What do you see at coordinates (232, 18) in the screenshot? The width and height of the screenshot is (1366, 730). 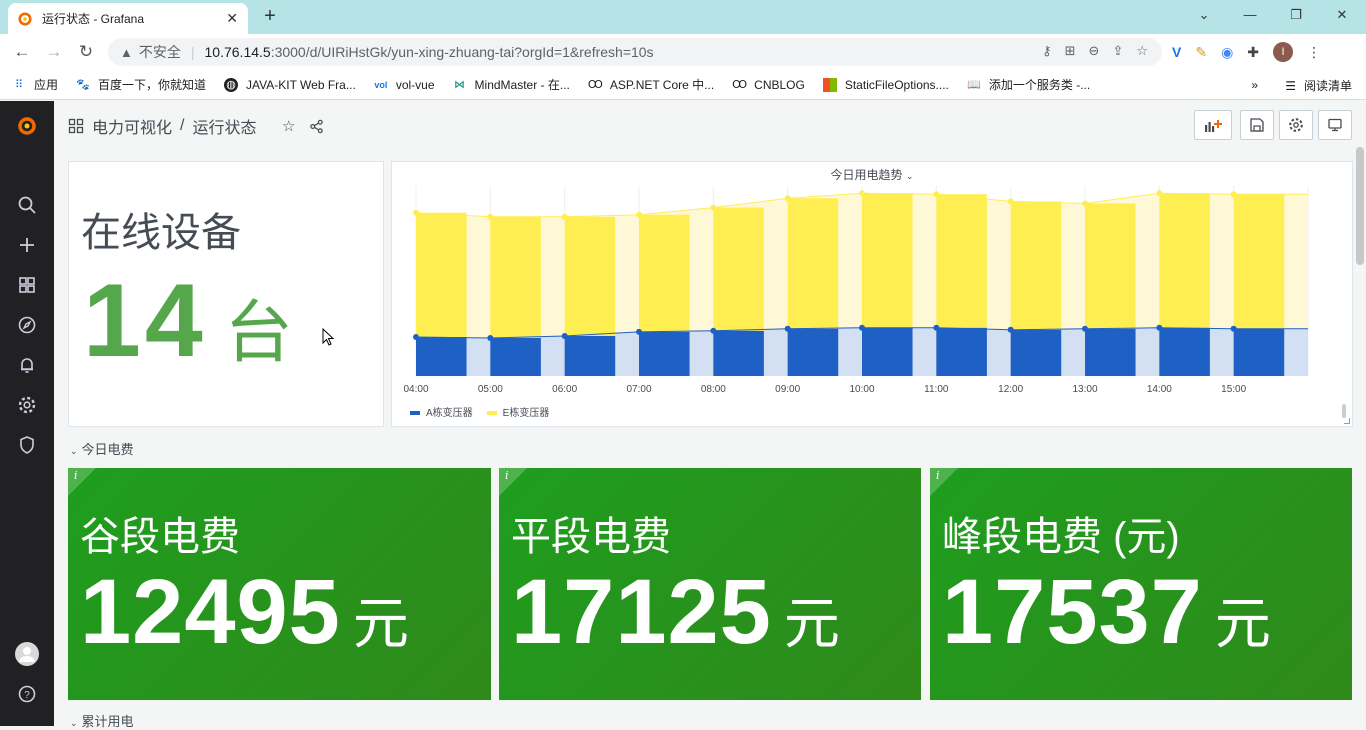 I see `close-icon: ✕` at bounding box center [232, 18].